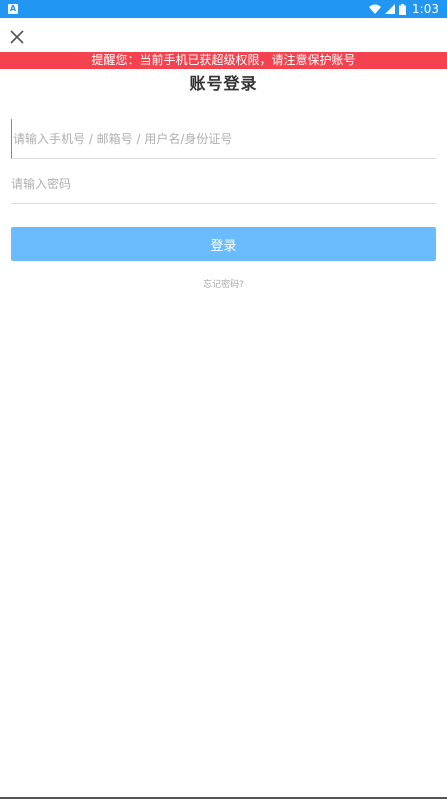 Image resolution: width=447 pixels, height=799 pixels. Describe the element at coordinates (390, 9) in the screenshot. I see `cell-signal-icon` at that location.